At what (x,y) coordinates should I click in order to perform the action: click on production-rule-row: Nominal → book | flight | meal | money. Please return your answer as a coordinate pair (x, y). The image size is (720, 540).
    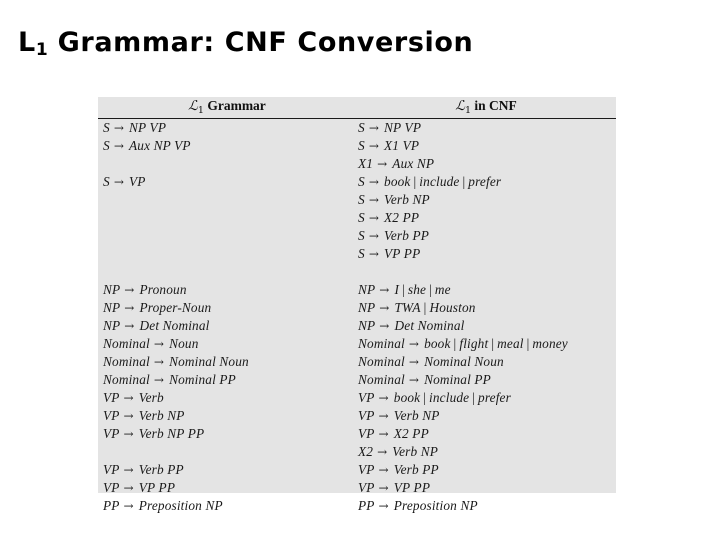
    Looking at the image, I should click on (487, 344).